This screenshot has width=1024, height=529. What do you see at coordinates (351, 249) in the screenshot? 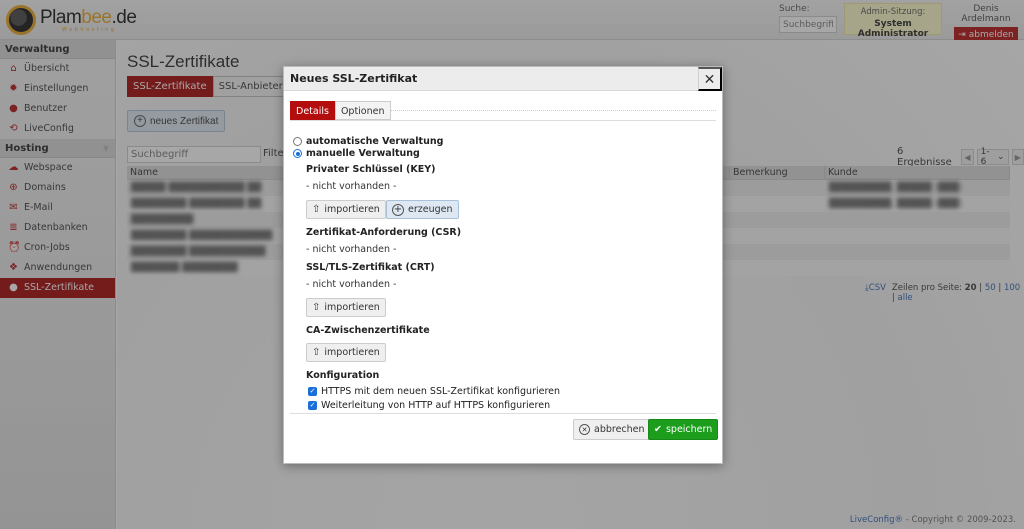
I see `csr-status: - nicht vorhanden -` at bounding box center [351, 249].